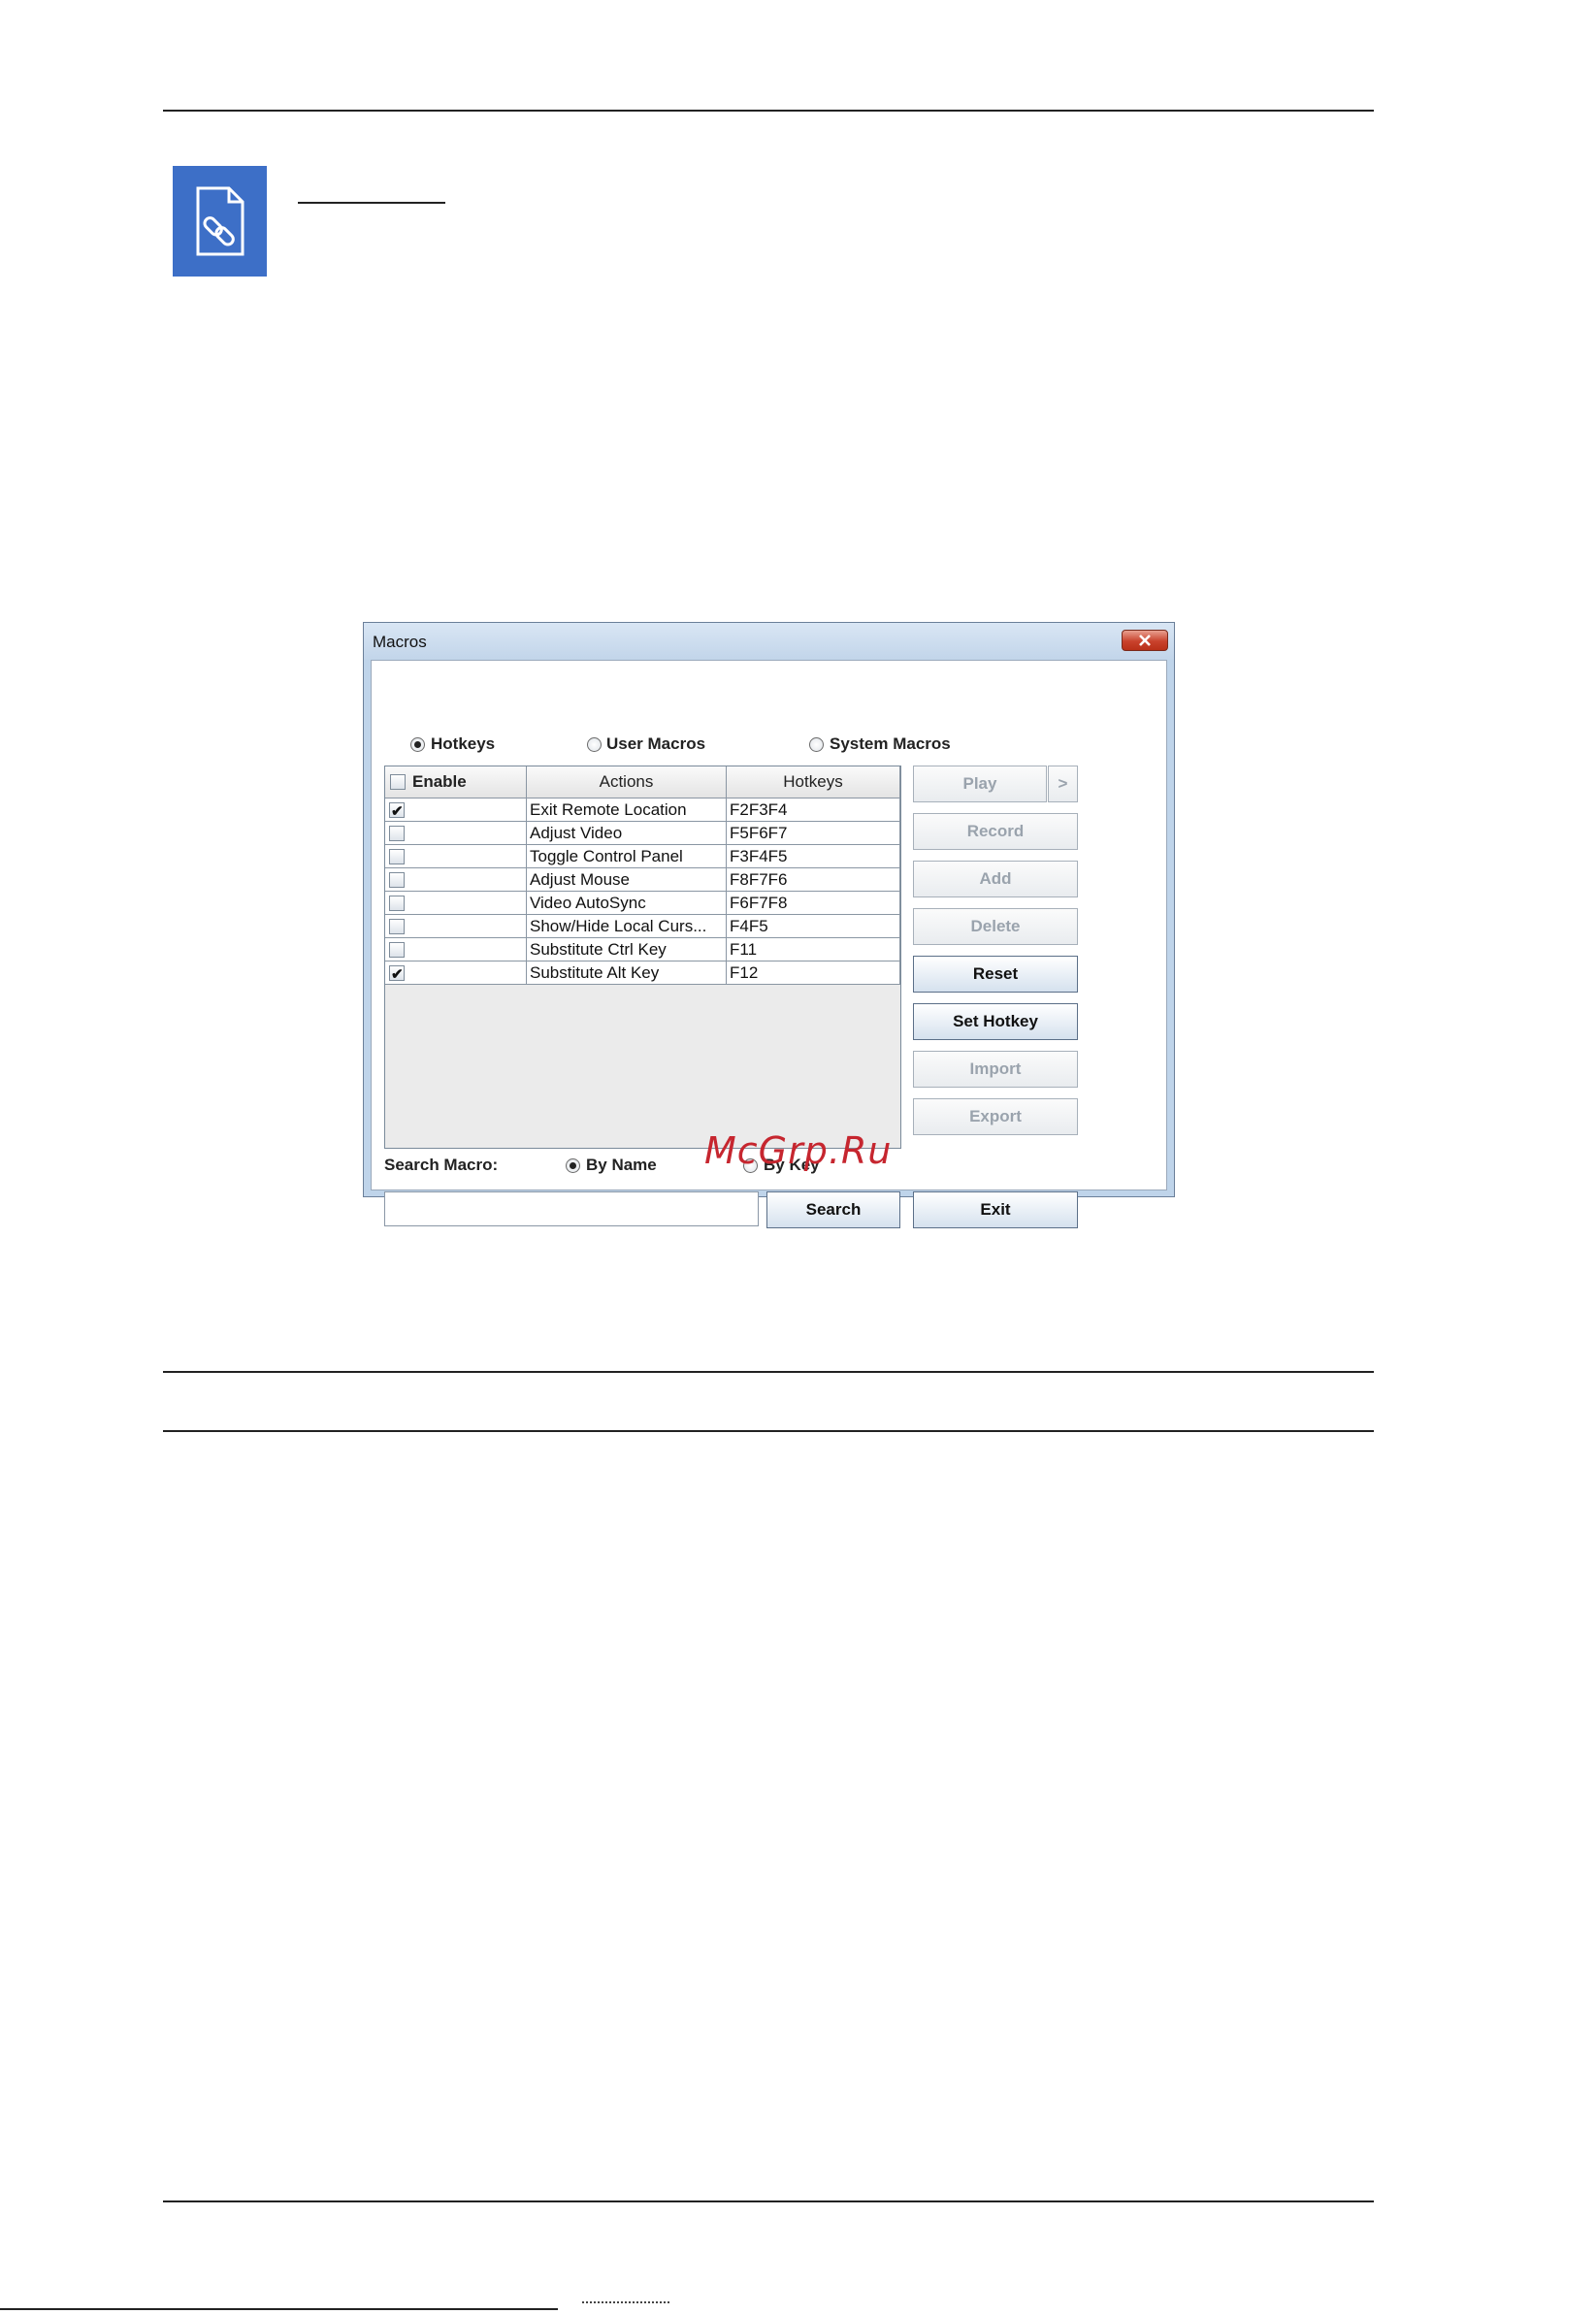  I want to click on page-bottom-line, so click(279, 2309).